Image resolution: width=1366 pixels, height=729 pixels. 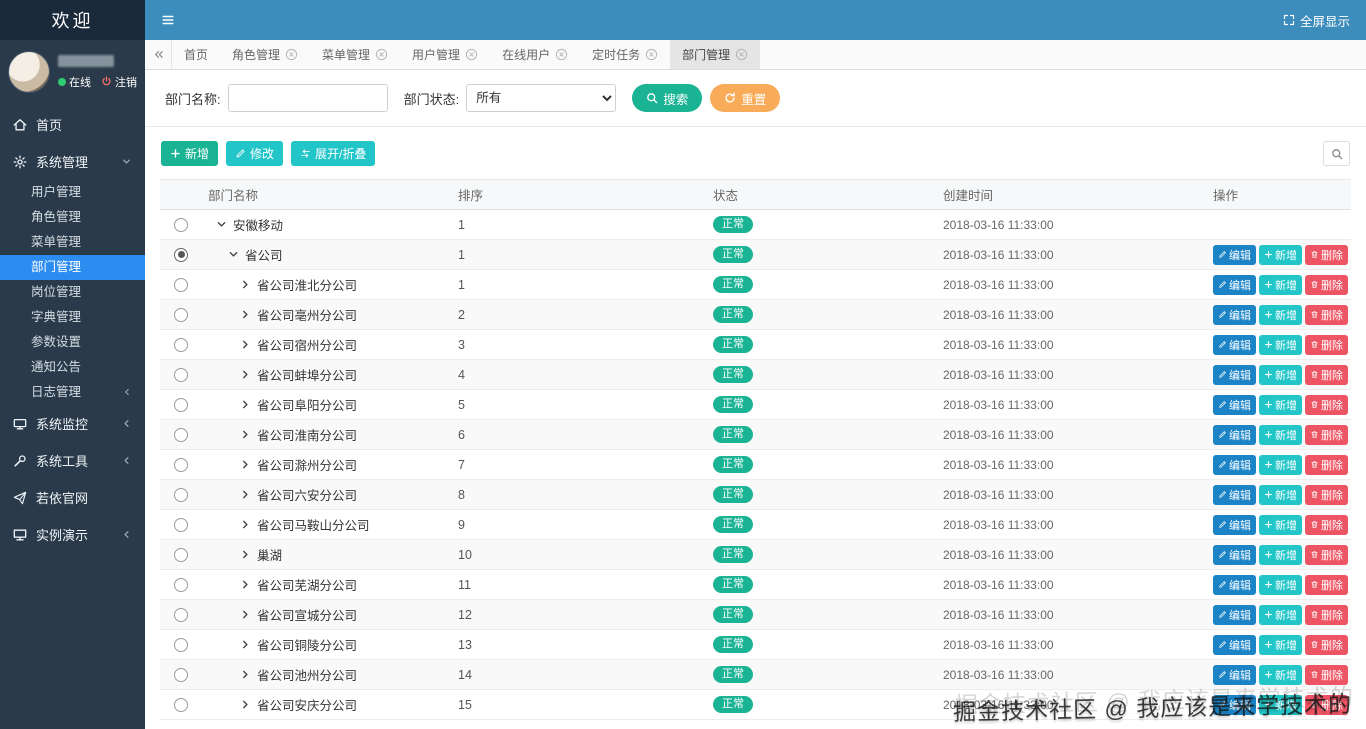 I want to click on sidebar-subitem-1-7: 通知公告, so click(x=72, y=367).